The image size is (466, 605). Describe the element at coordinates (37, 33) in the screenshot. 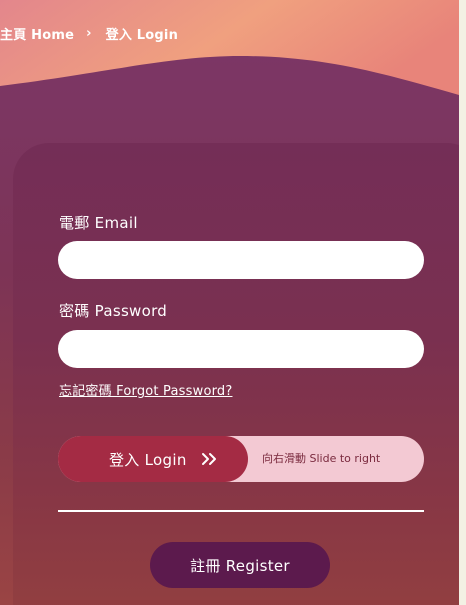

I see `breadcrumb-home-link: 主頁 Home` at that location.